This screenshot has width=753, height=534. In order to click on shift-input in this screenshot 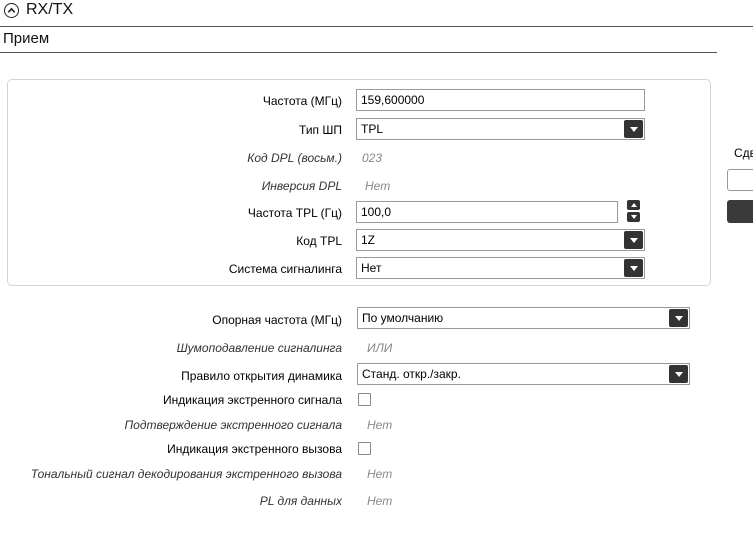, I will do `click(740, 180)`.